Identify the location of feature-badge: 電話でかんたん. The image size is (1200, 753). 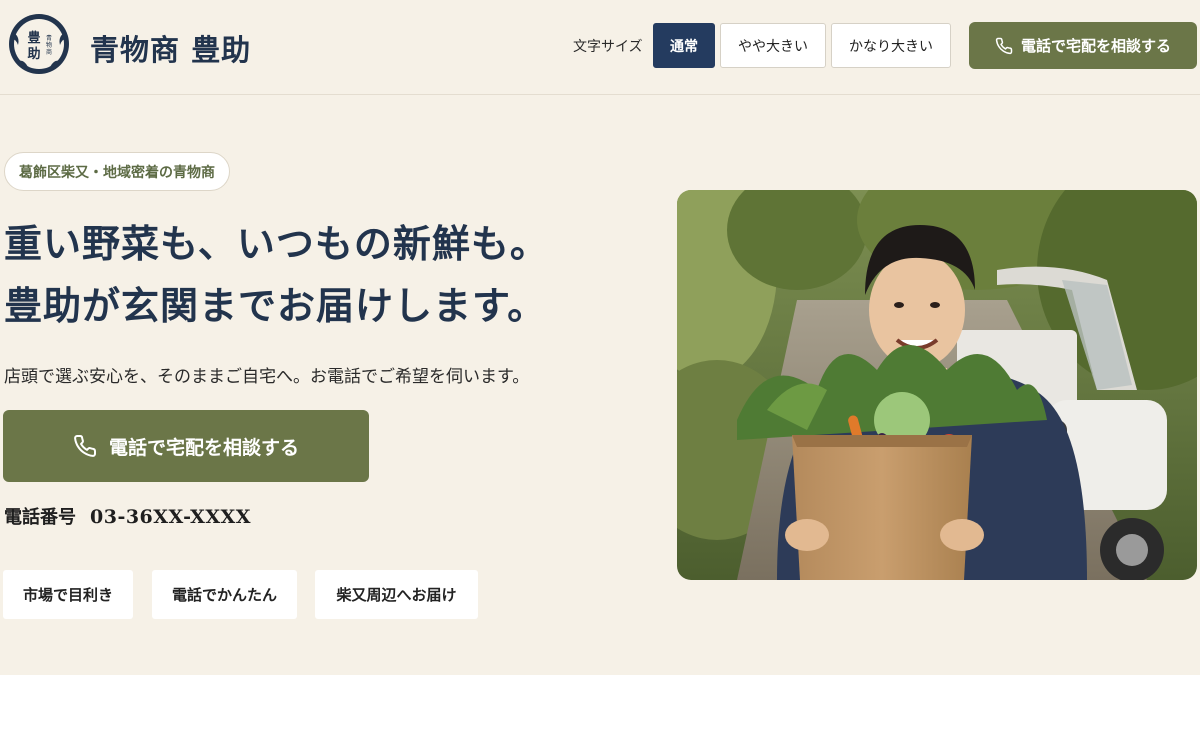
(224, 594).